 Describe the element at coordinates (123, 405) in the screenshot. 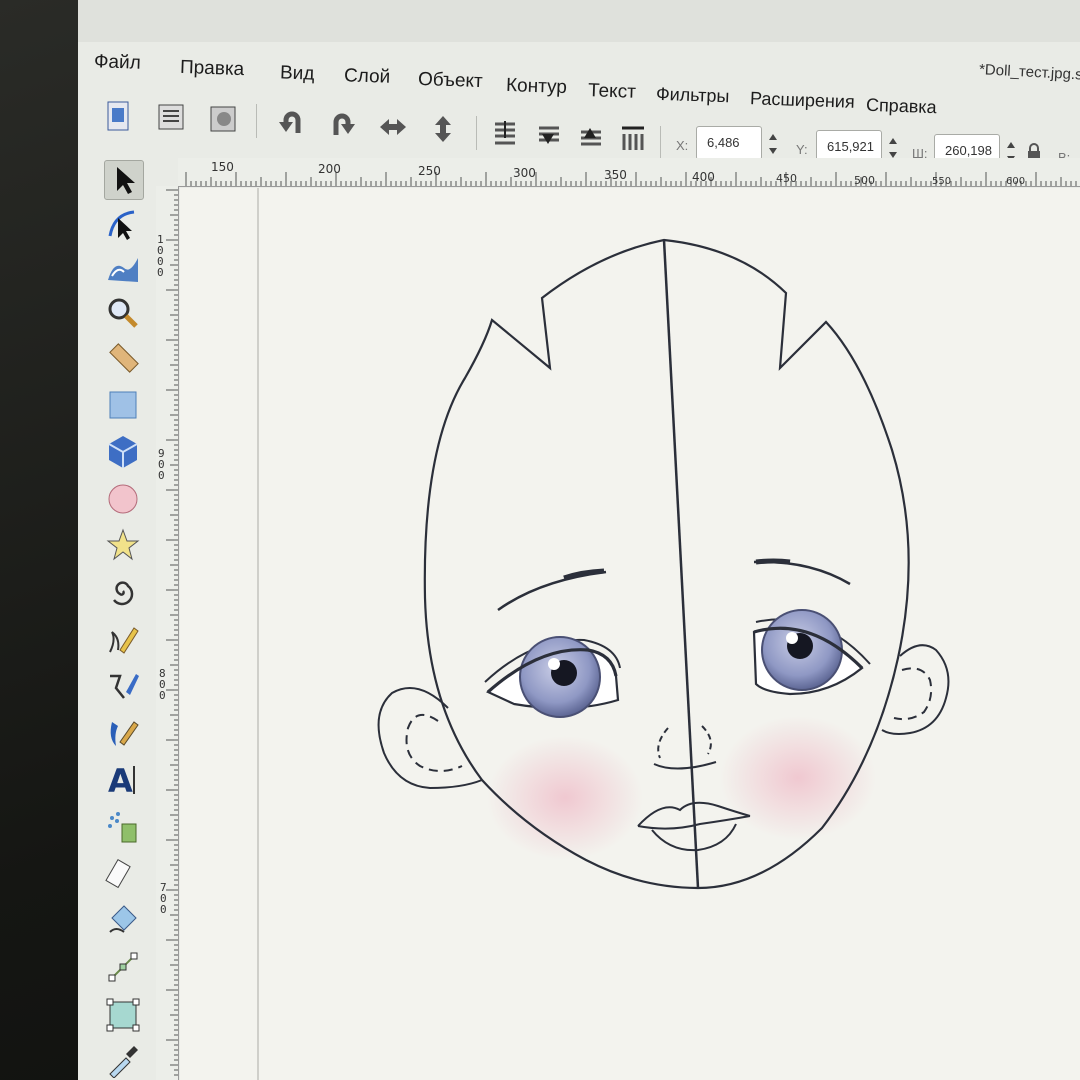

I see `rectangle-tool-icon` at that location.